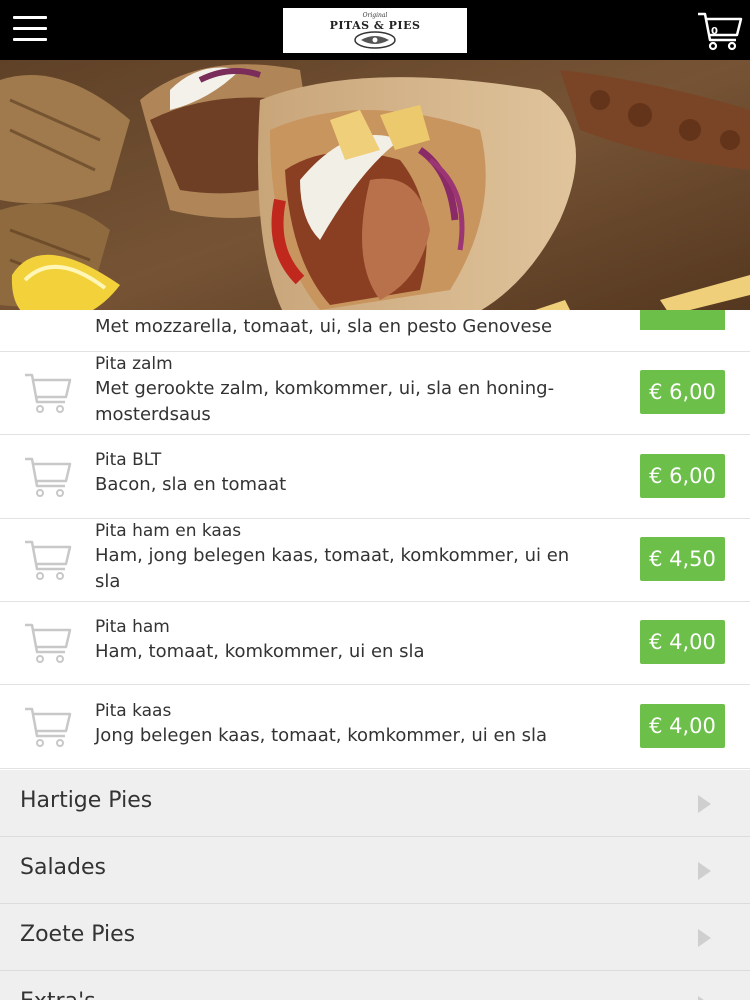 The height and width of the screenshot is (1000, 750). What do you see at coordinates (375, 937) in the screenshot?
I see `category-zoete-pies: Zoete Pies` at bounding box center [375, 937].